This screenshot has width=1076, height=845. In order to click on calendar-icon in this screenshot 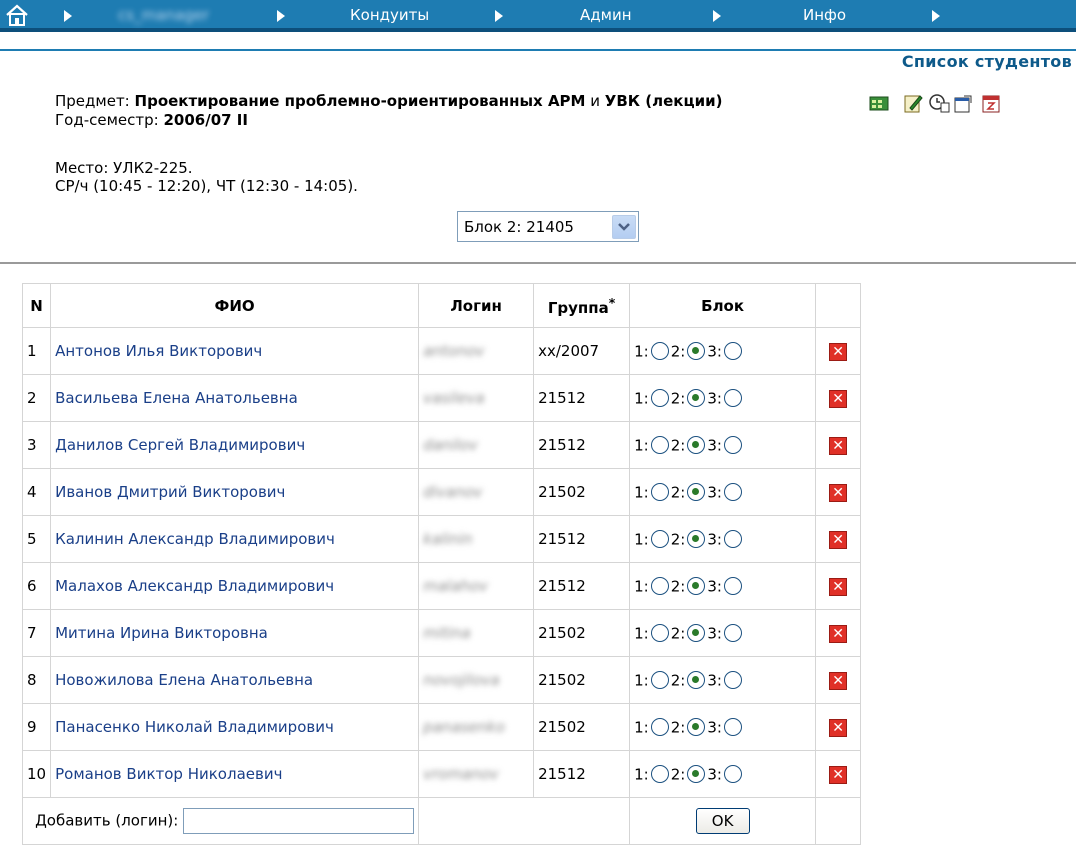, I will do `click(991, 103)`.